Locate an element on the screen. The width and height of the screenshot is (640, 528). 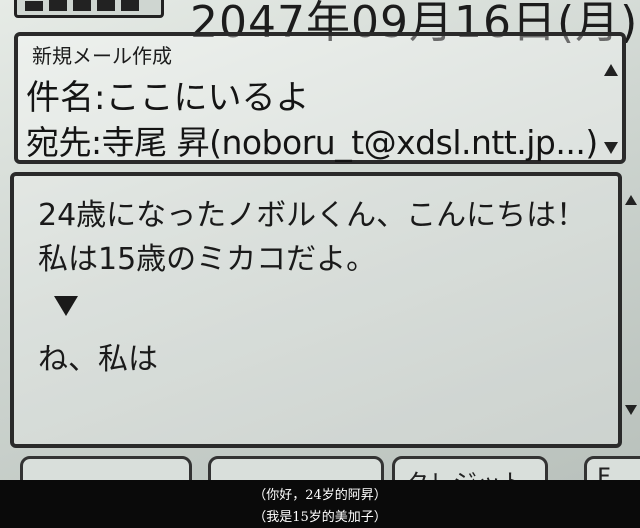
message-line: 私は15歳のミカコだよ。 is located at coordinates (207, 259).